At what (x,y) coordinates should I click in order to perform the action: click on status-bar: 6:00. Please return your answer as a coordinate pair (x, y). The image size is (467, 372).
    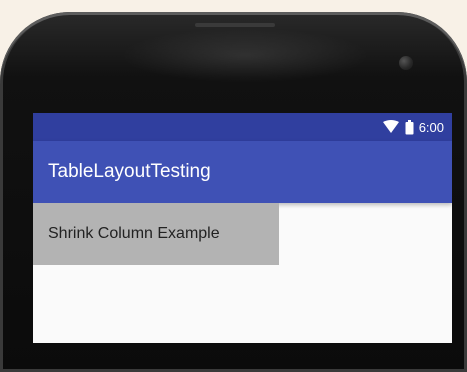
    Looking at the image, I should click on (242, 127).